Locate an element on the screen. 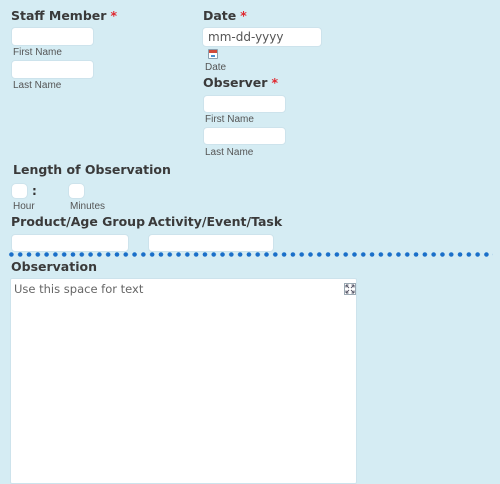 Image resolution: width=500 pixels, height=484 pixels. staff-member-label-text: Staff Member is located at coordinates (59, 15).